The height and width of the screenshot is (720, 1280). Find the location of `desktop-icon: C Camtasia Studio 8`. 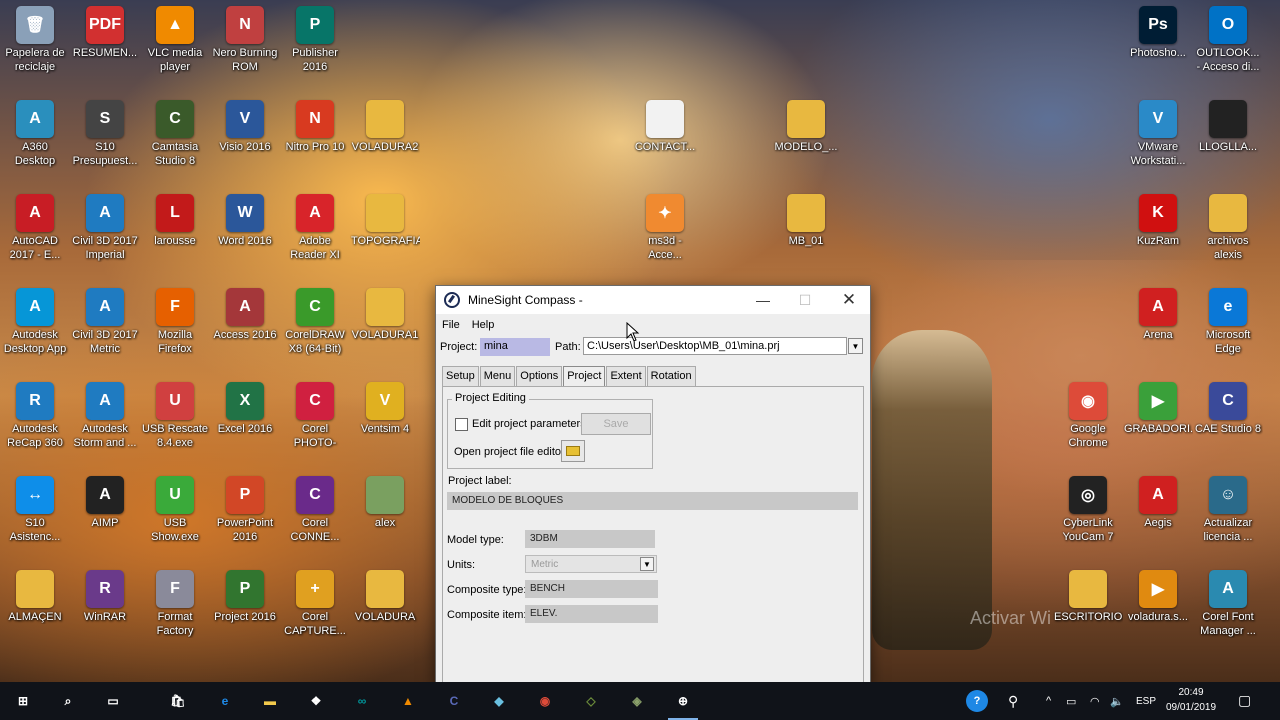

desktop-icon: C Camtasia Studio 8 is located at coordinates (175, 138).